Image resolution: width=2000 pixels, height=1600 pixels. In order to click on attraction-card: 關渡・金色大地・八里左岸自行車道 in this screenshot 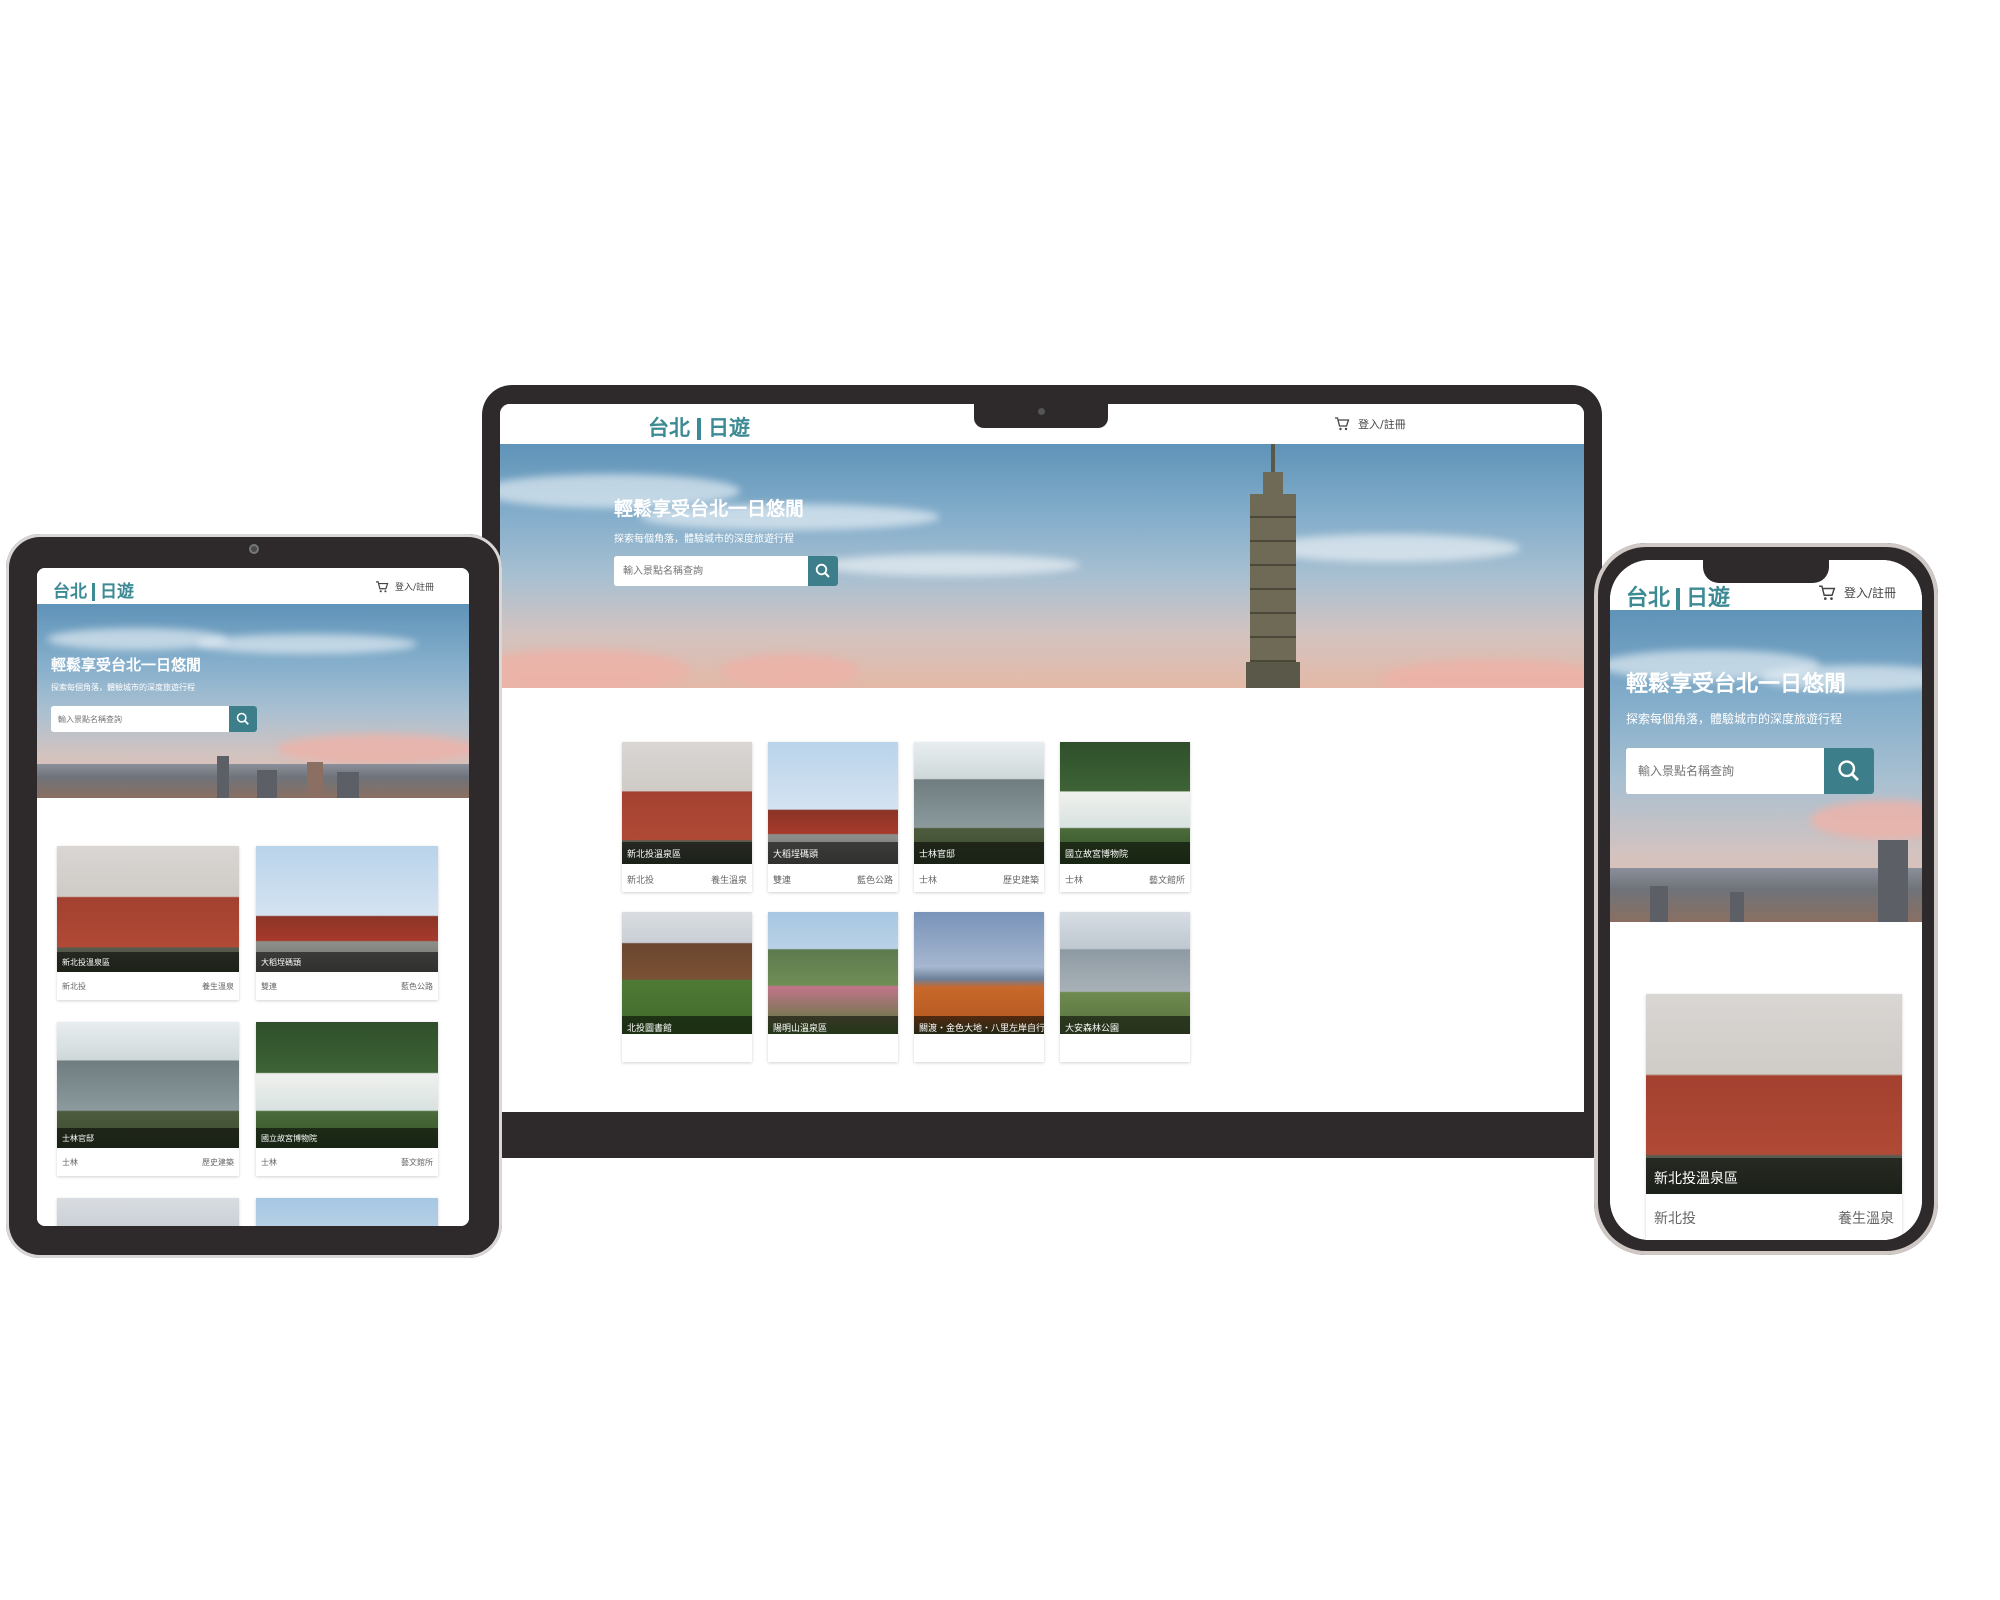, I will do `click(979, 987)`.